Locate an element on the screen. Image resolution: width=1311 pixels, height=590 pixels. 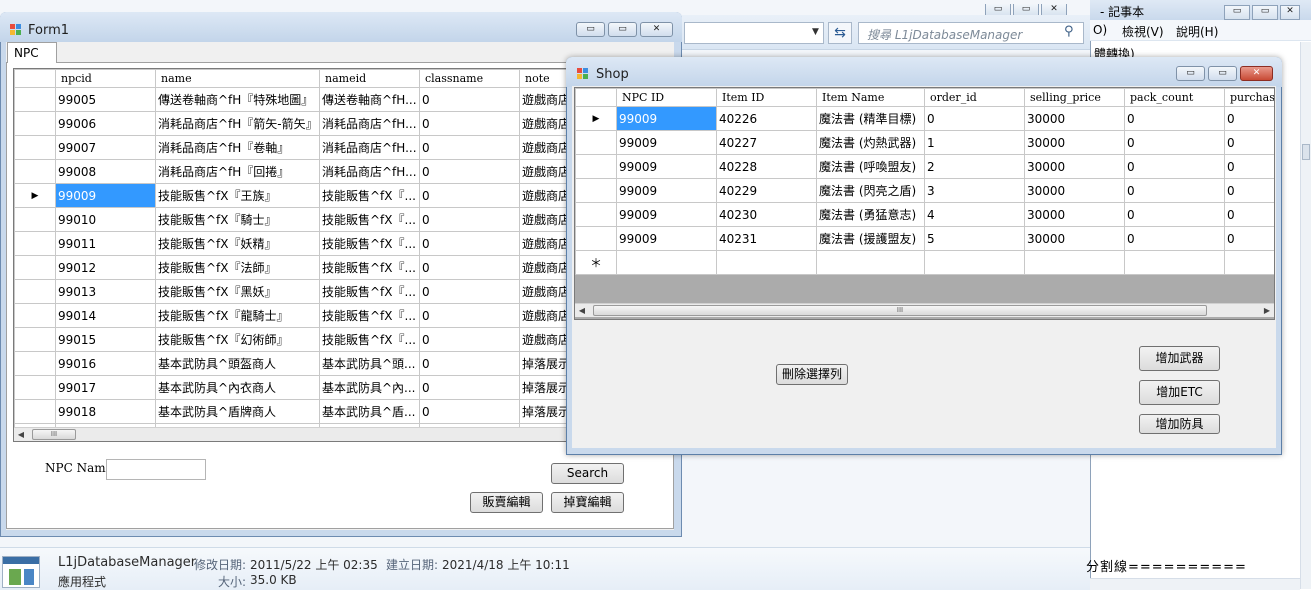
add-weapon-button: 增加武器 is located at coordinates (1179, 358).